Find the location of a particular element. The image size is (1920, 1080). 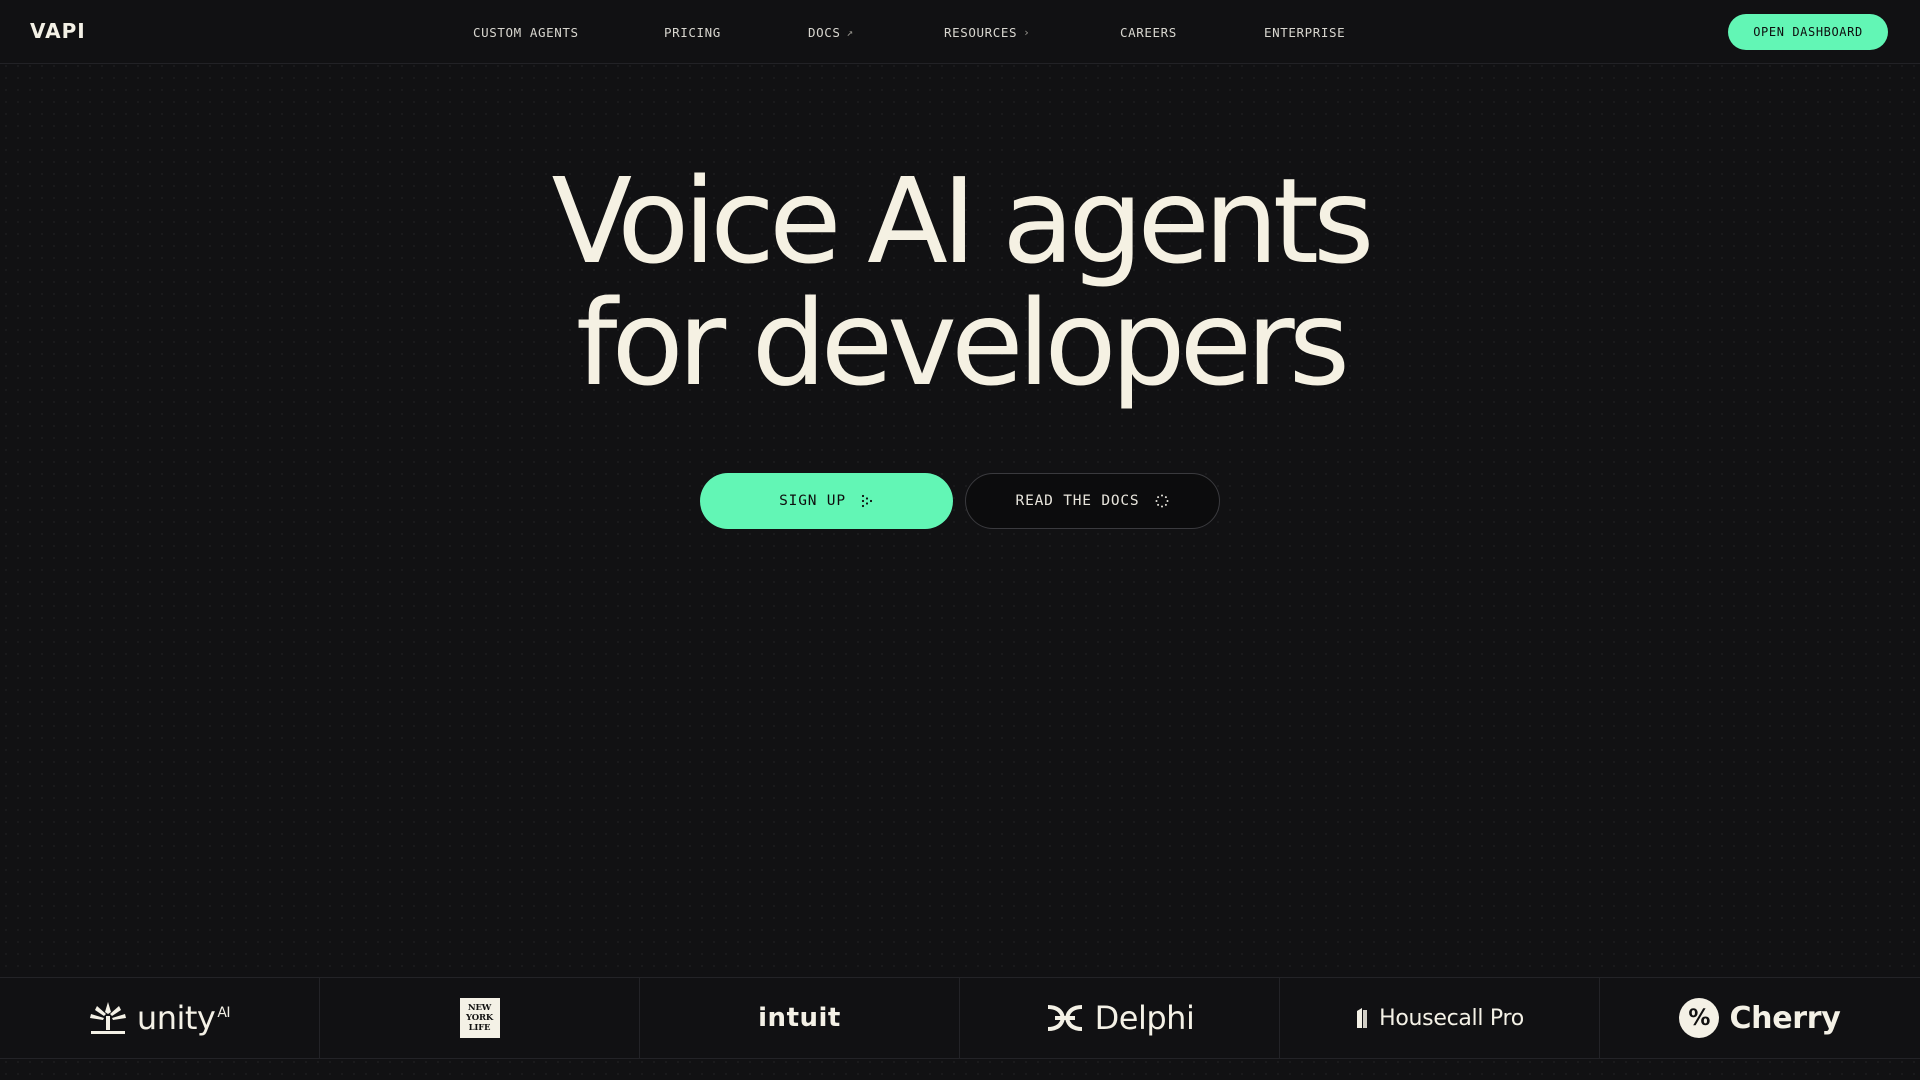

sign-up-label: SIGN UP is located at coordinates (812, 501).